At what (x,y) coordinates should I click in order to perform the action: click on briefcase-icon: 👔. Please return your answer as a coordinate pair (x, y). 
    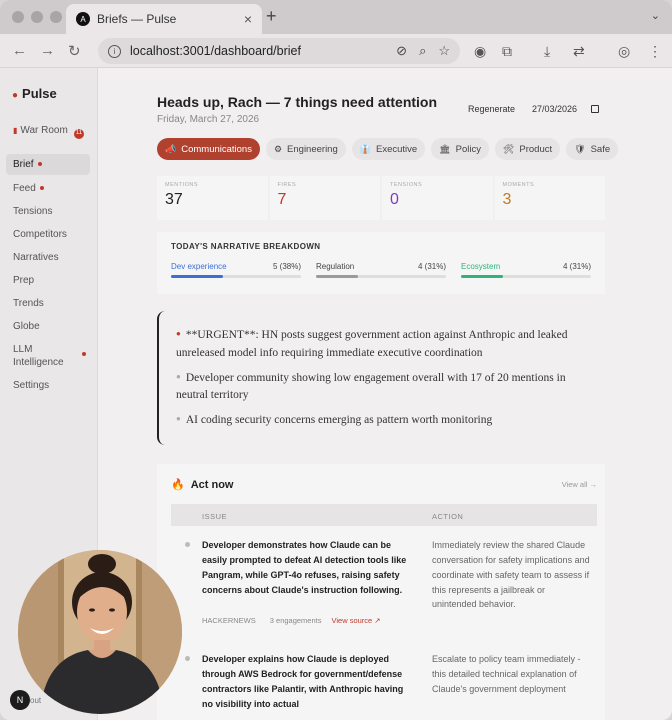
    Looking at the image, I should click on (365, 148).